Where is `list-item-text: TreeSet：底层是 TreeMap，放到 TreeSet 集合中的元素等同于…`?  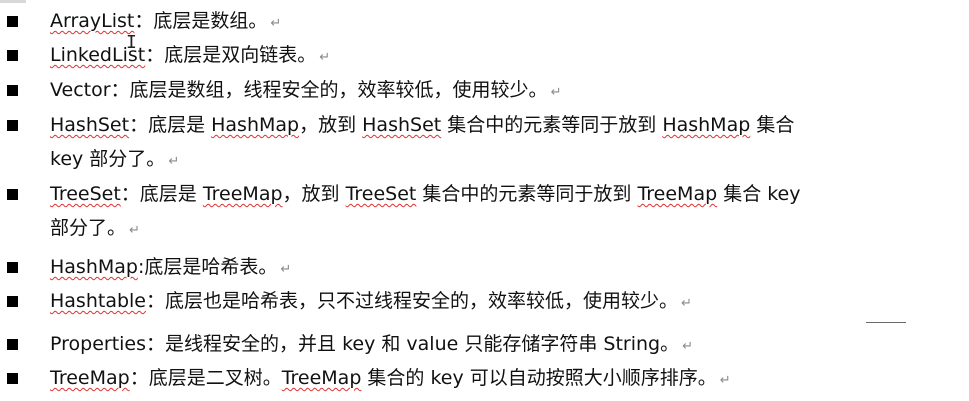
list-item-text: TreeSet：底层是 TreeMap，放到 TreeSet 集合中的元素等同于… is located at coordinates (425, 194).